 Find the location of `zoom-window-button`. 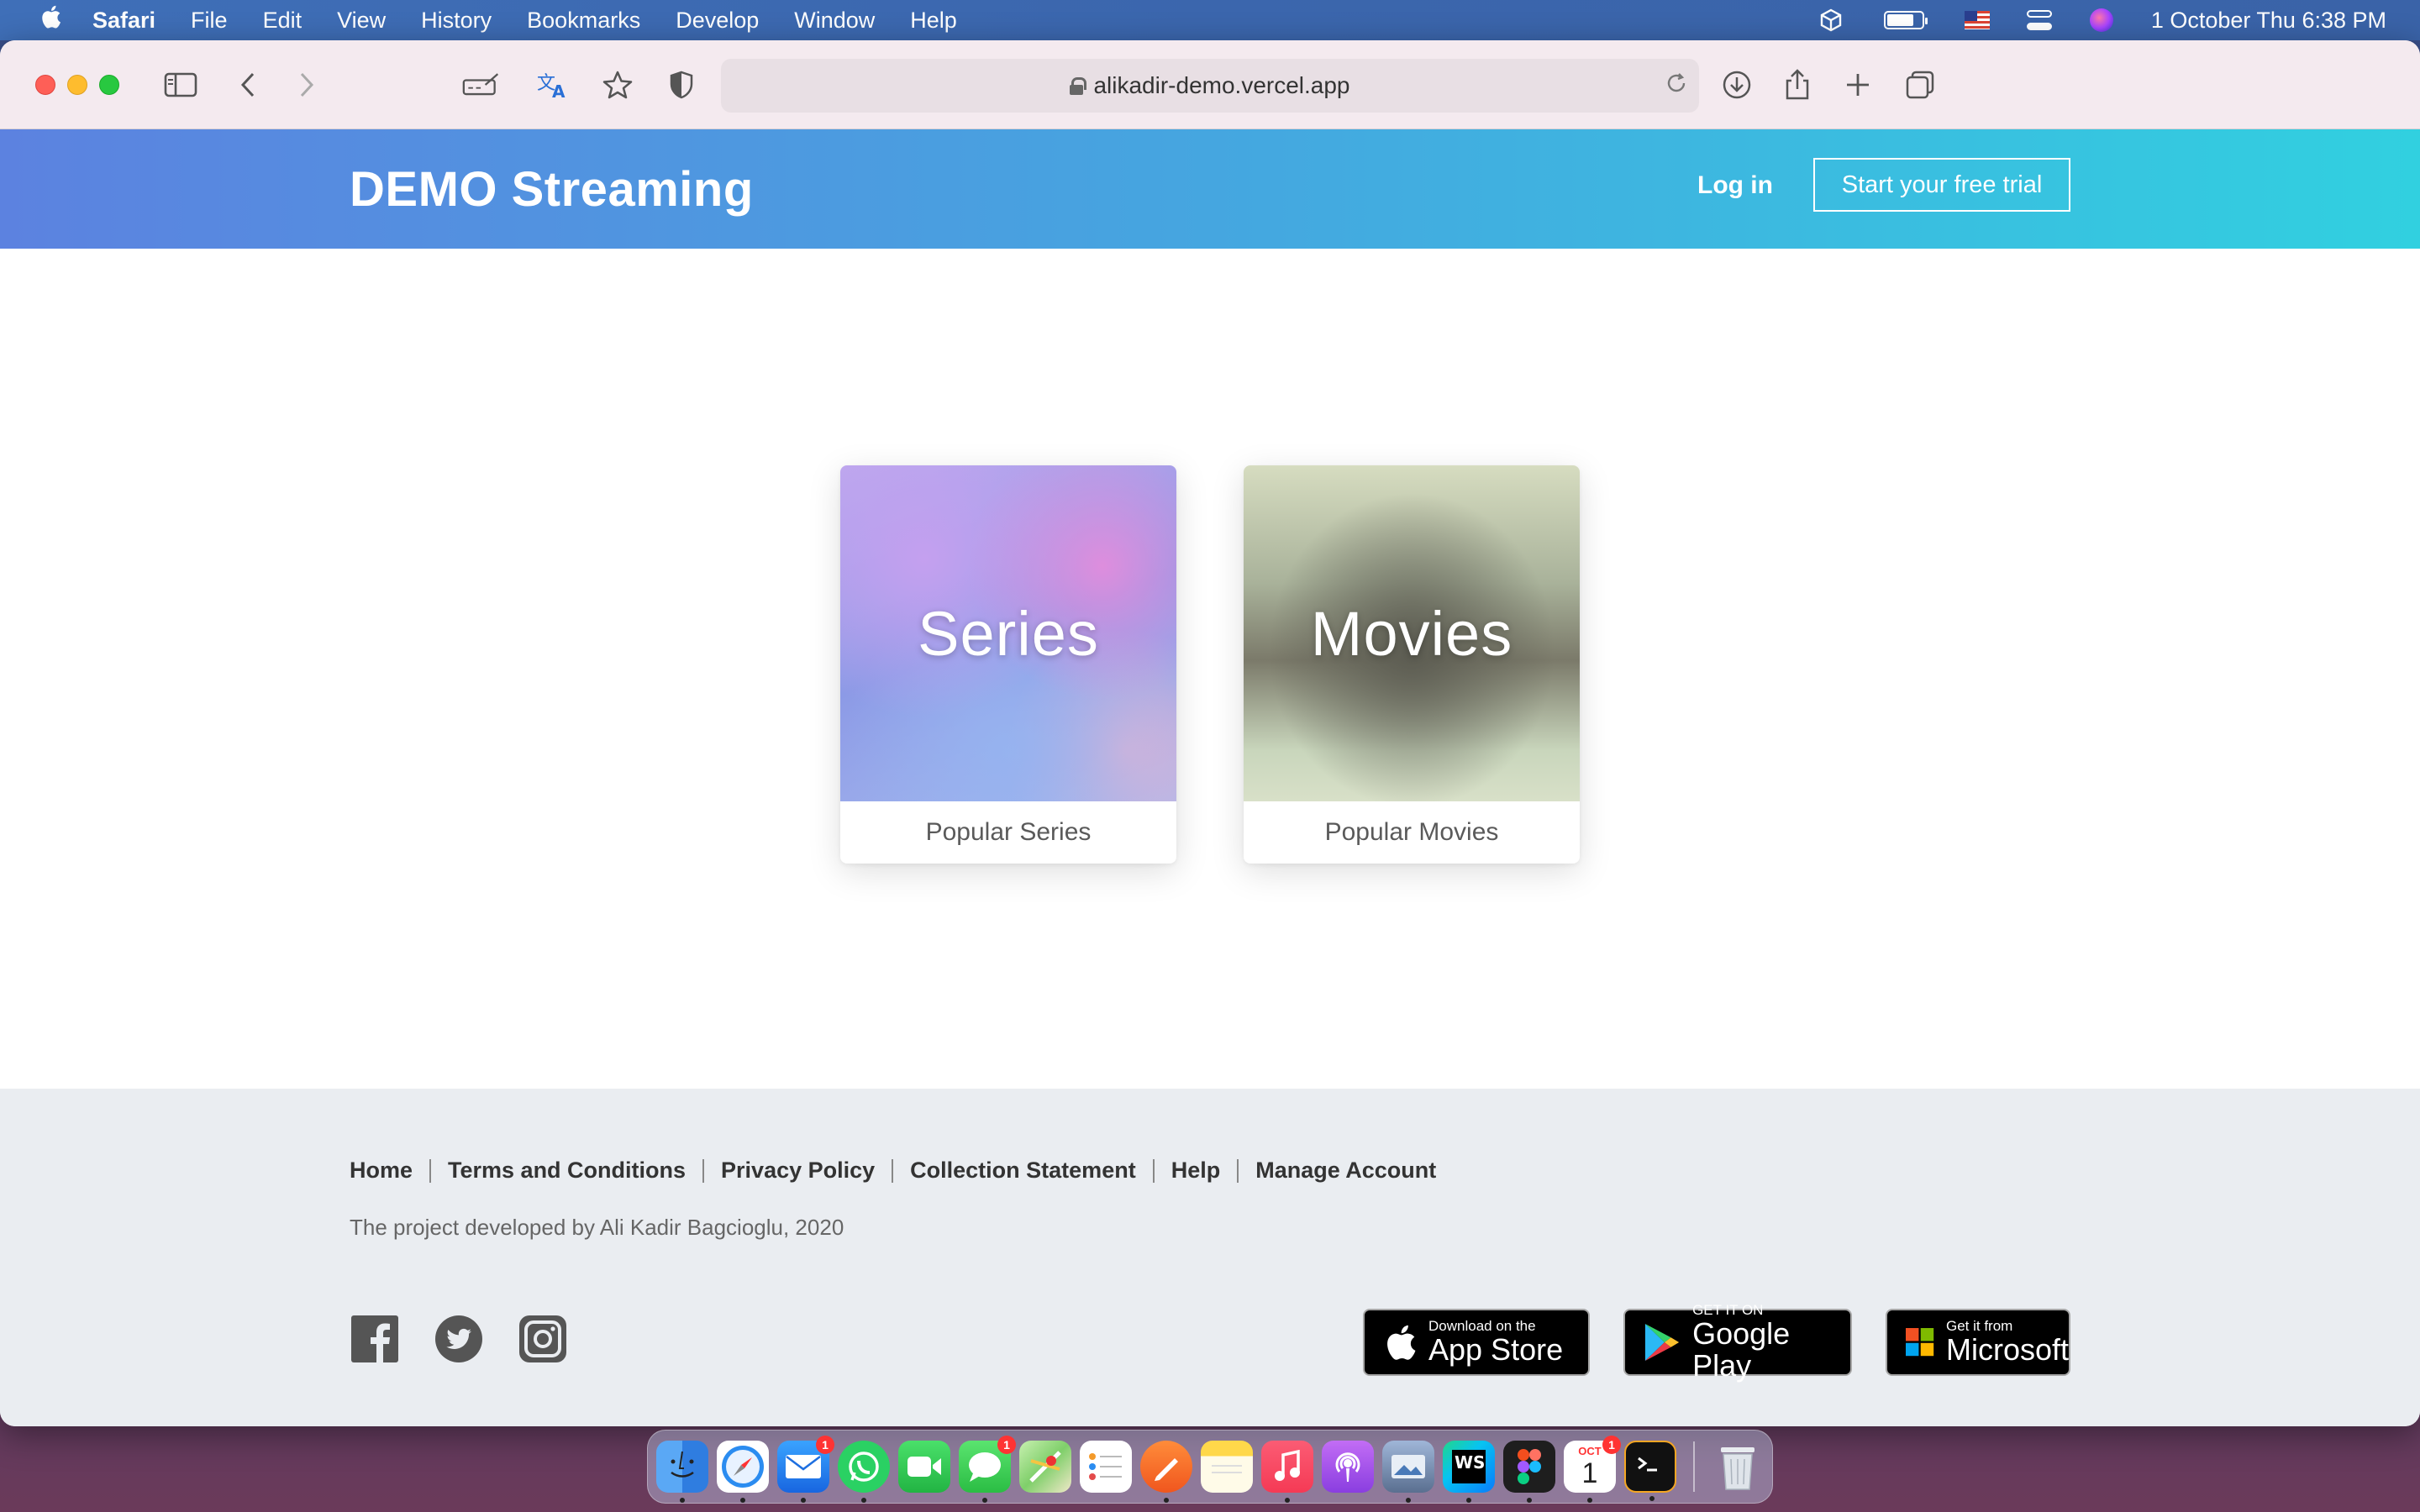

zoom-window-button is located at coordinates (109, 84).